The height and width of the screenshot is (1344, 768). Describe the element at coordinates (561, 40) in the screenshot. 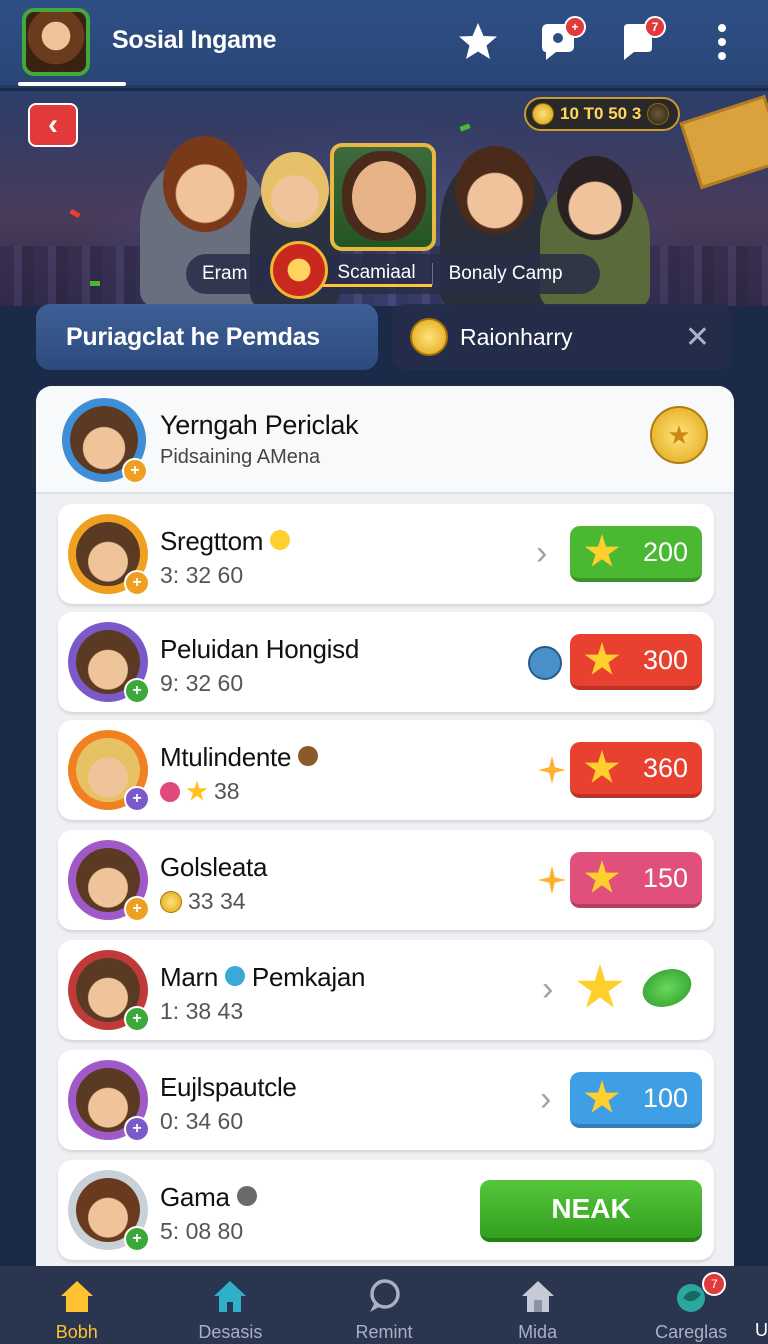

I see `chat-button: +` at that location.